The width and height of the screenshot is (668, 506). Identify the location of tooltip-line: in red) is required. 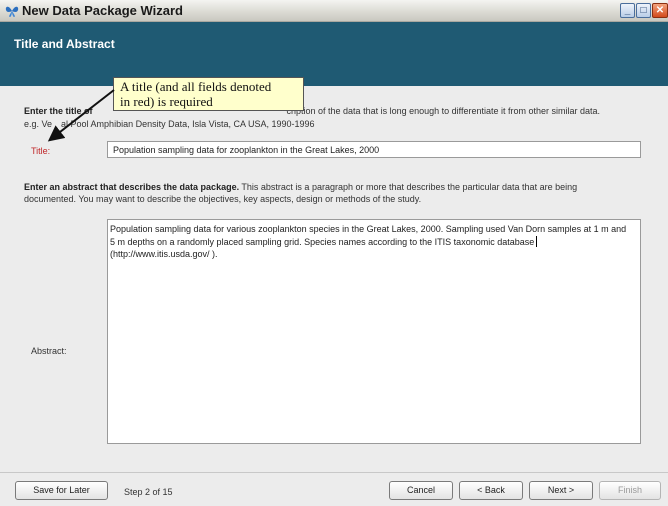
(166, 101).